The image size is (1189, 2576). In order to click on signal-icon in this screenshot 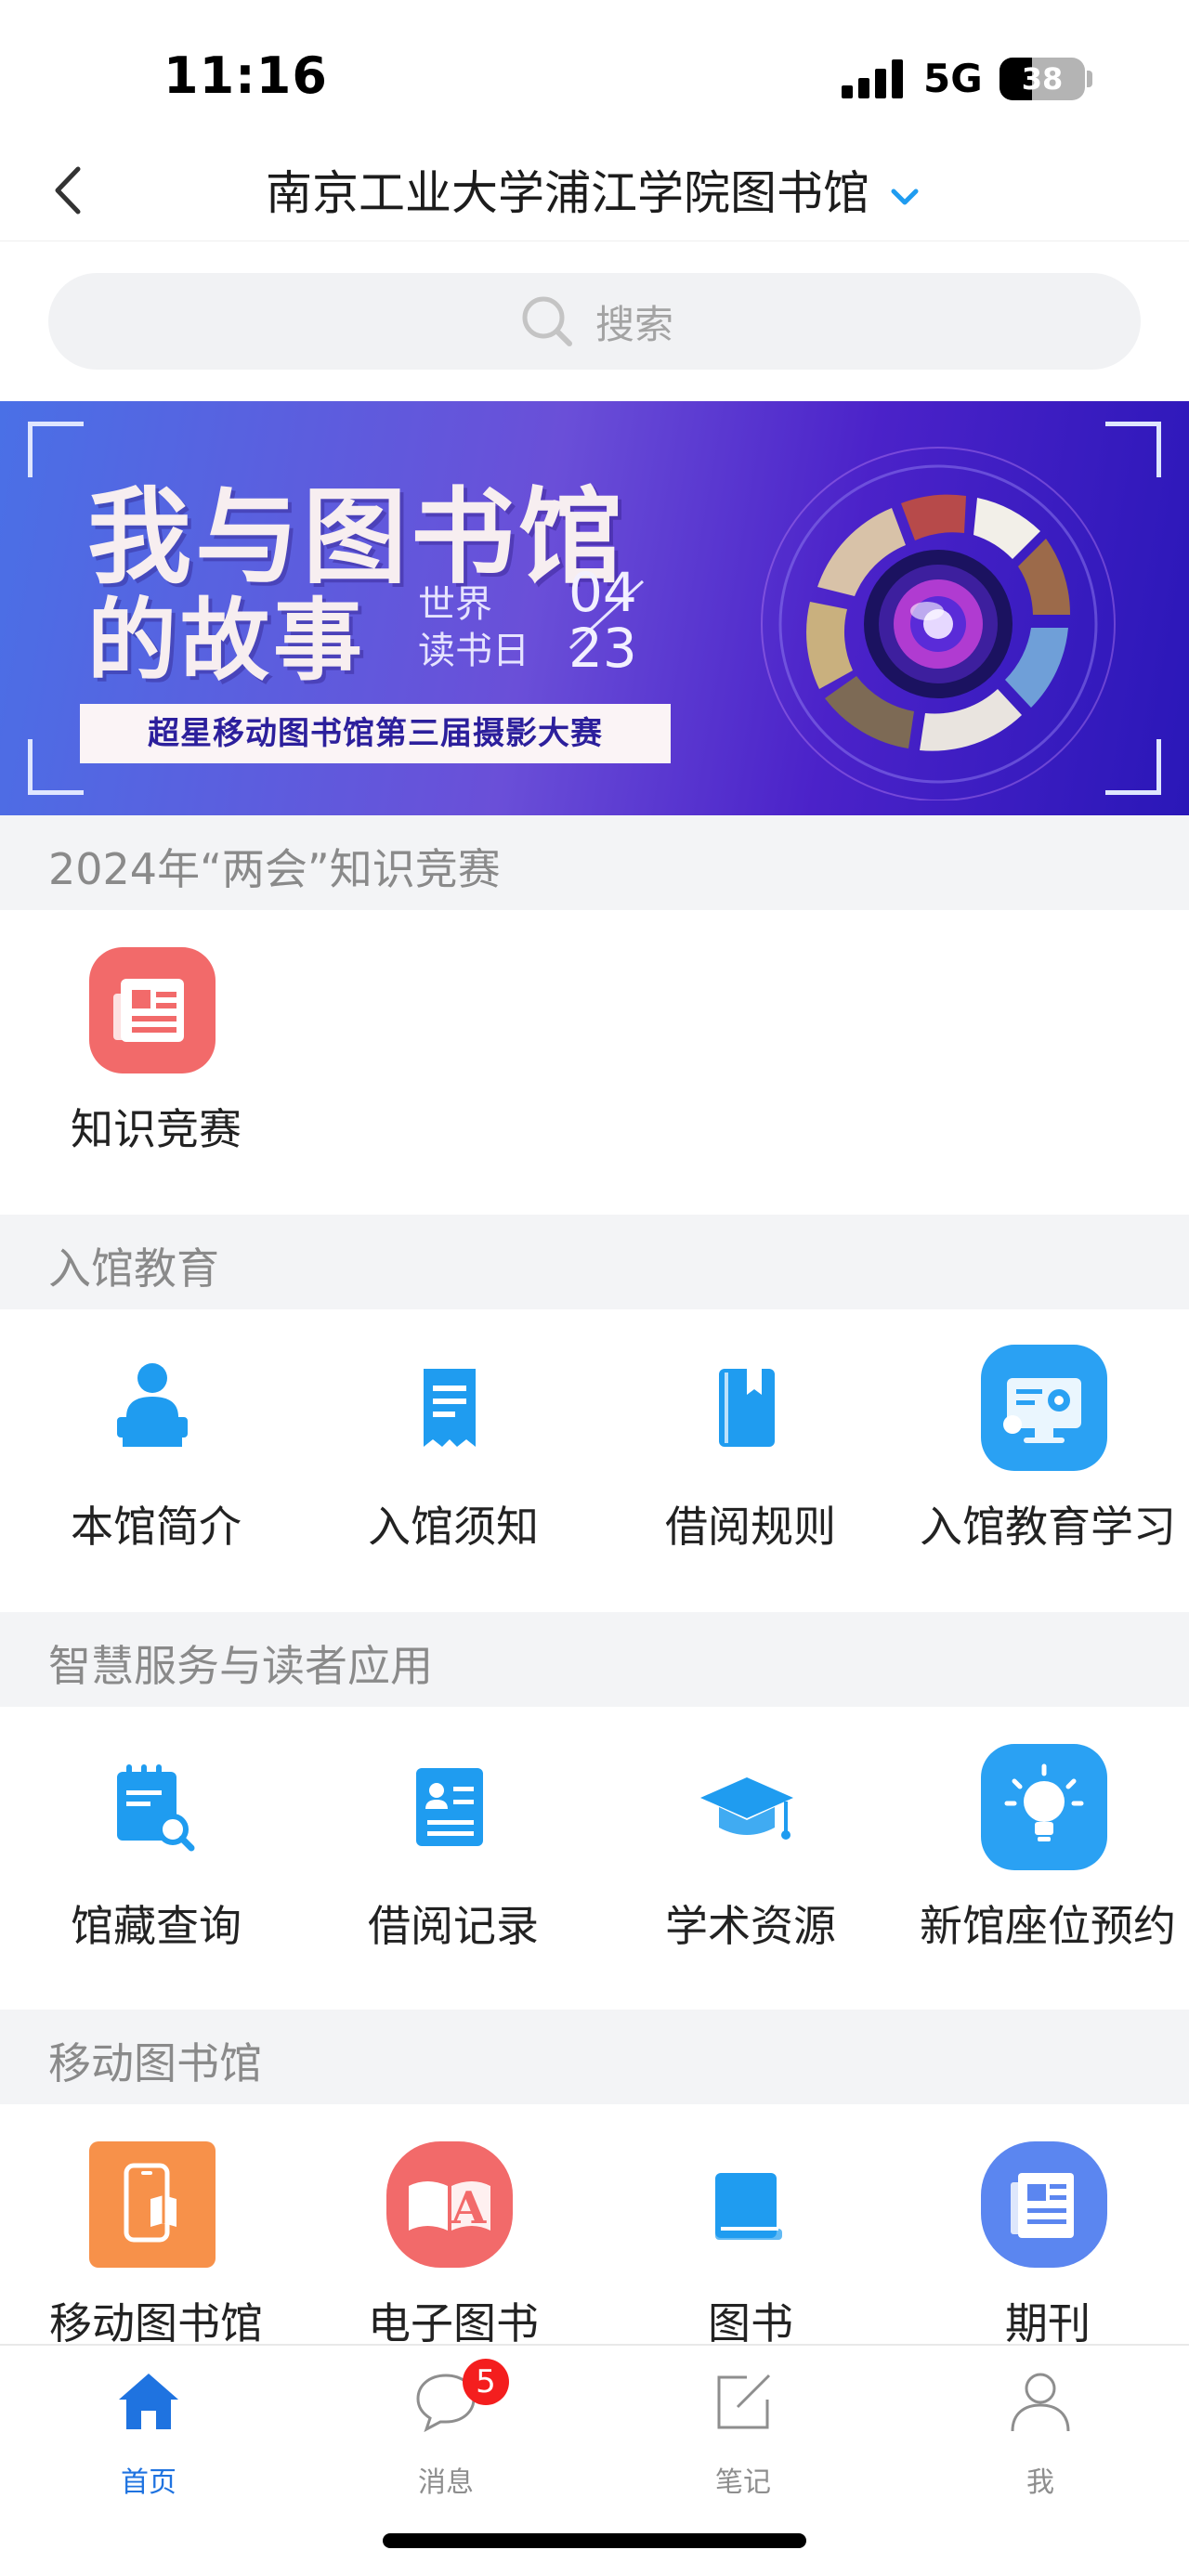, I will do `click(874, 78)`.